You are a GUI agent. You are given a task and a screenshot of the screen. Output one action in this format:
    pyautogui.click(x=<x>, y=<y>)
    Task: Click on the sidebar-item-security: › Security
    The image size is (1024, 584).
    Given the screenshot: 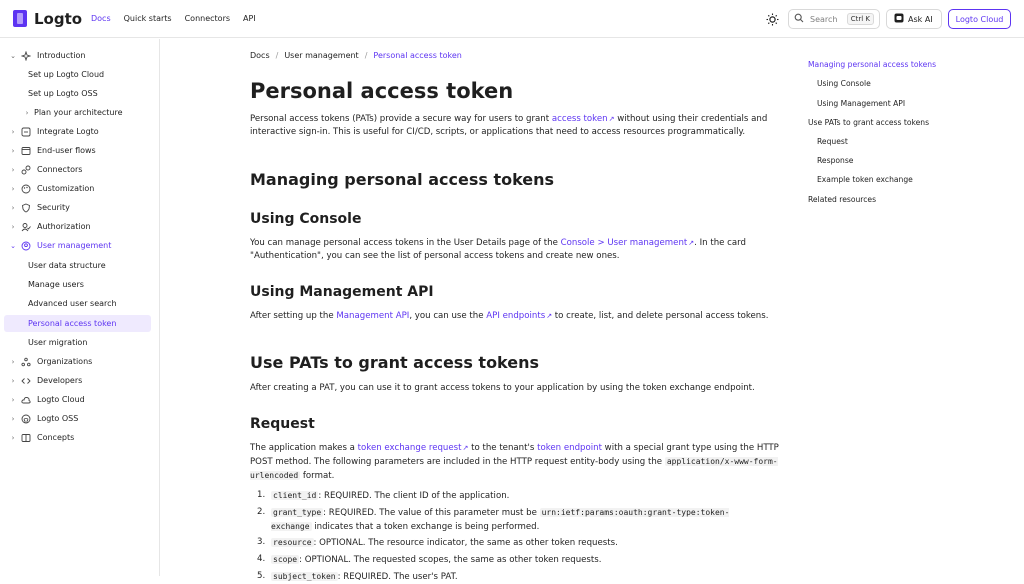 What is the action you would take?
    pyautogui.click(x=77, y=207)
    